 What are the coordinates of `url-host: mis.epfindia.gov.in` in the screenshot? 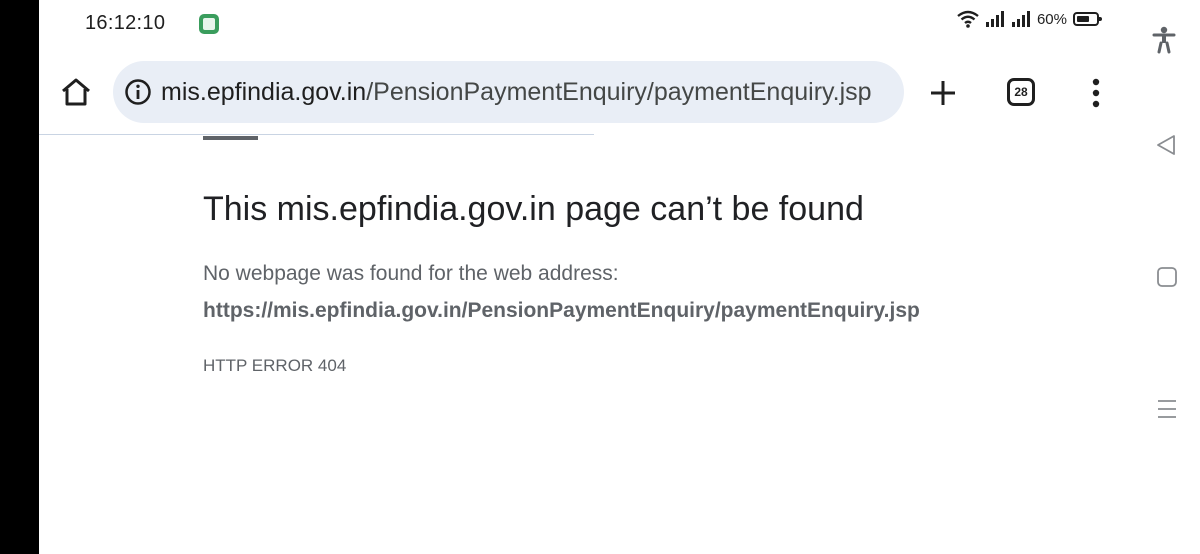 It's located at (264, 92).